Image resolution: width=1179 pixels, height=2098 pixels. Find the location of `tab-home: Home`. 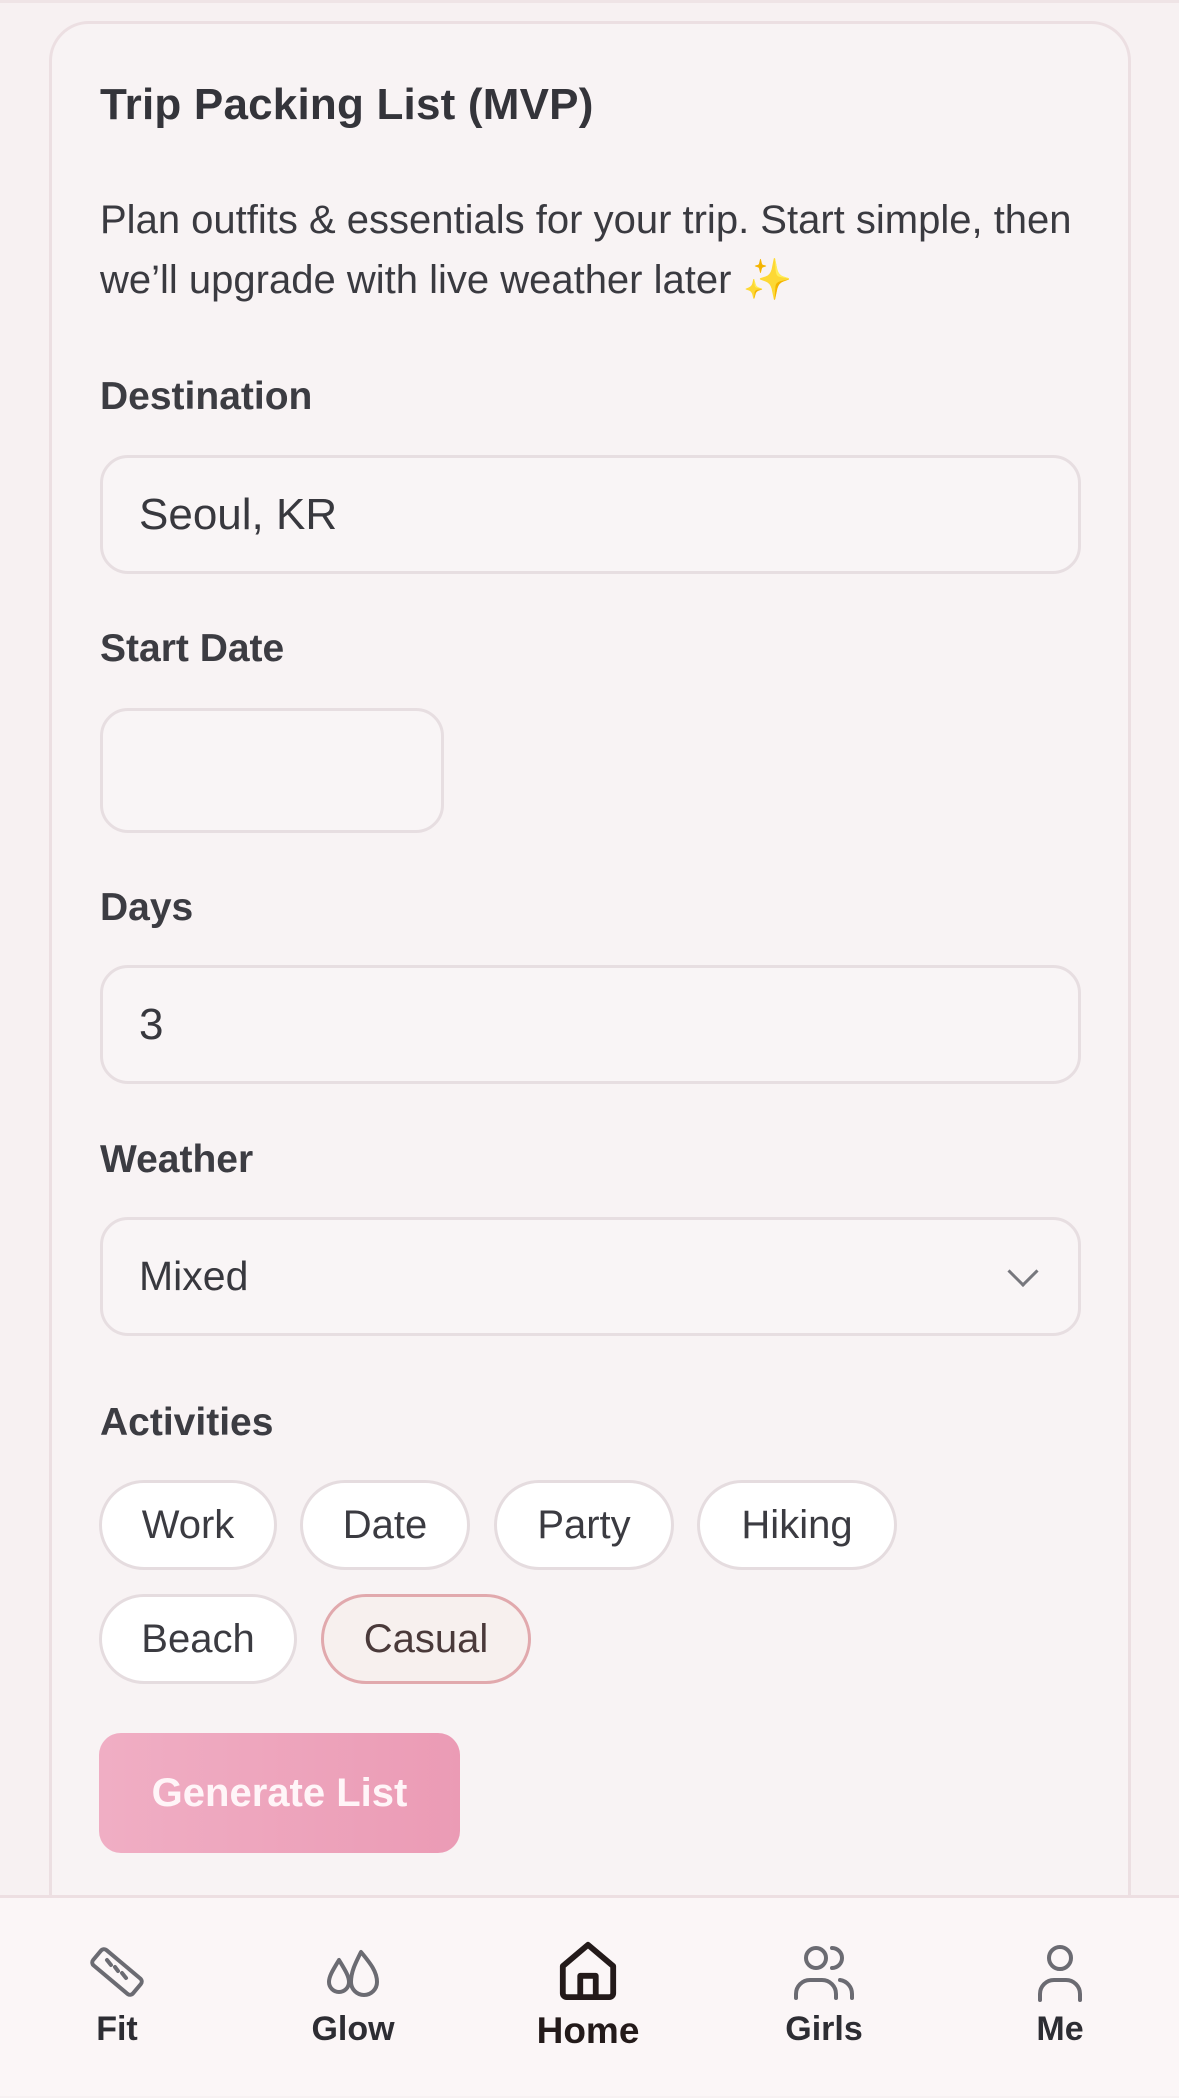

tab-home: Home is located at coordinates (588, 1998).